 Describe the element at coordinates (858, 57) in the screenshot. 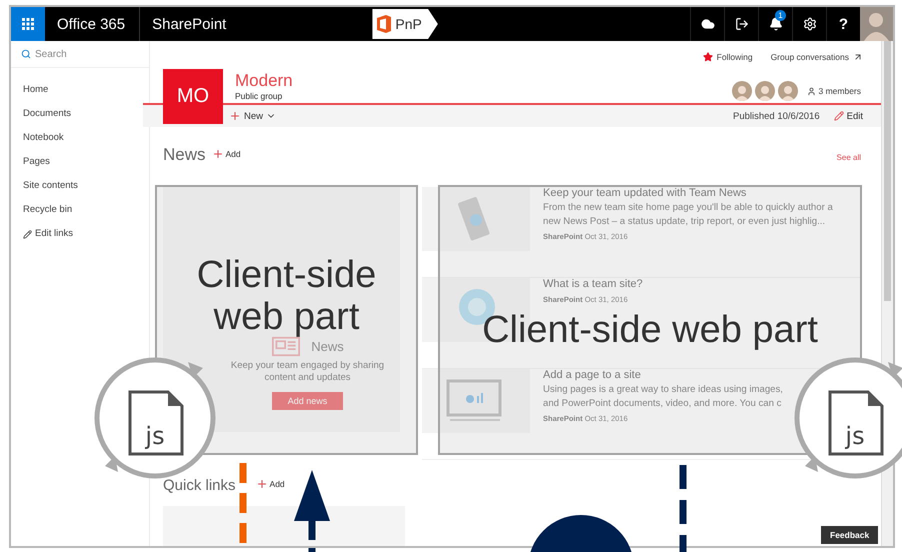

I see `external-link-icon` at that location.